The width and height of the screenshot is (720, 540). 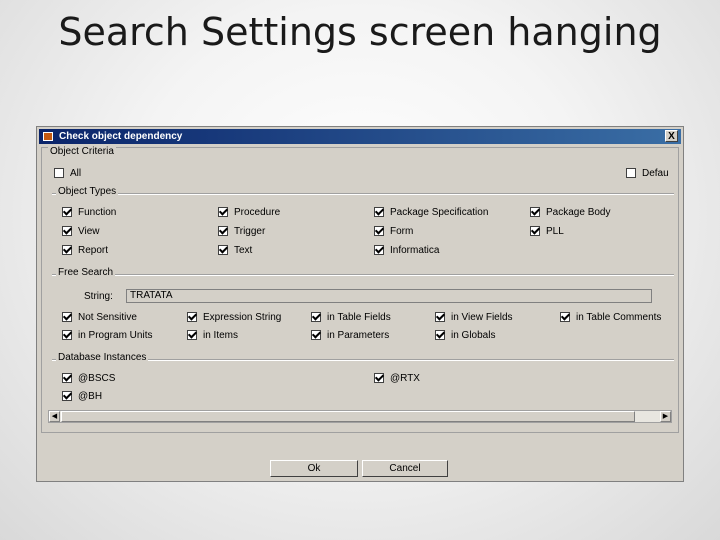 What do you see at coordinates (405, 468) in the screenshot?
I see `cancel-button: Cancel` at bounding box center [405, 468].